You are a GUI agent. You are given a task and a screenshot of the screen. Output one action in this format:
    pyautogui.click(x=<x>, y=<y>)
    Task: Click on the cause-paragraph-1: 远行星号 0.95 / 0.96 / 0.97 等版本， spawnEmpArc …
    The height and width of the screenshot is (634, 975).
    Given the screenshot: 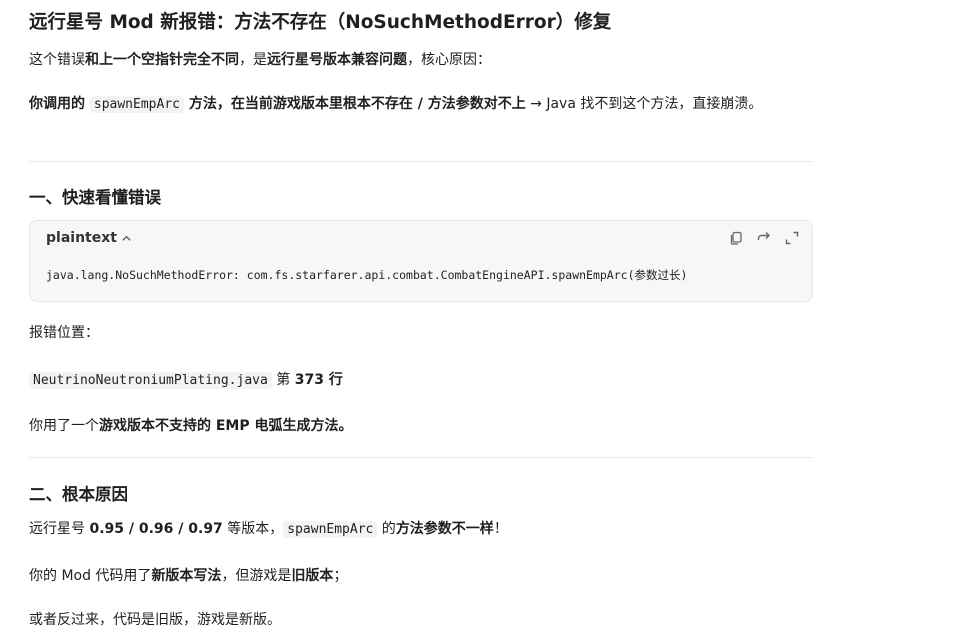 What is the action you would take?
    pyautogui.click(x=268, y=529)
    